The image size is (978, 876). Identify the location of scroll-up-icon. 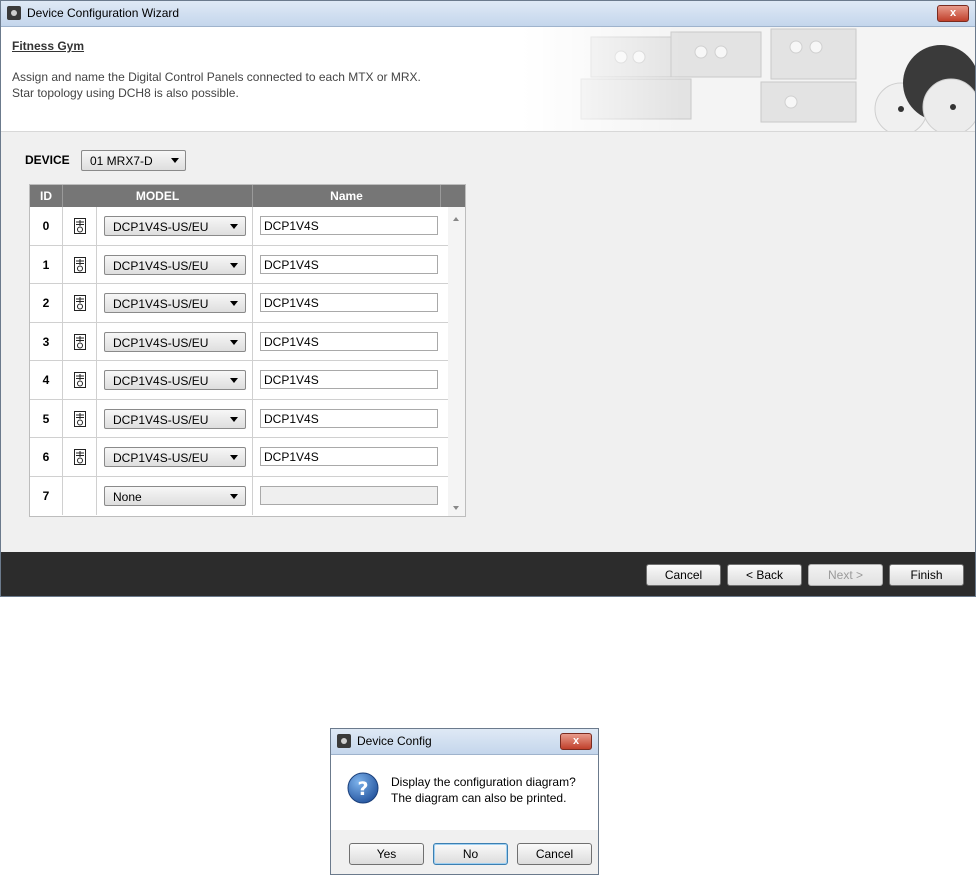
(456, 219).